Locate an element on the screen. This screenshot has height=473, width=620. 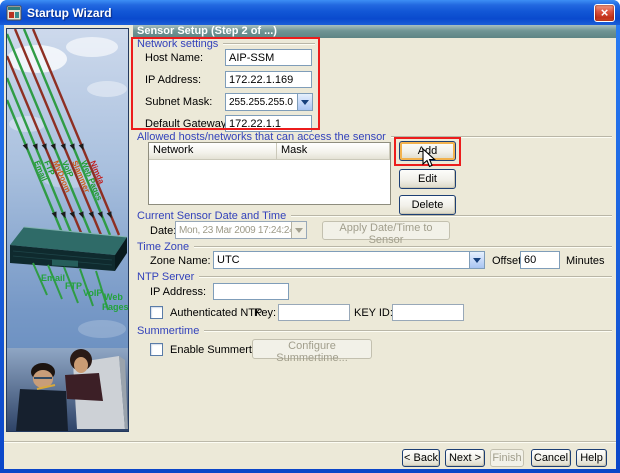
close-icon: × is located at coordinates (604, 12).